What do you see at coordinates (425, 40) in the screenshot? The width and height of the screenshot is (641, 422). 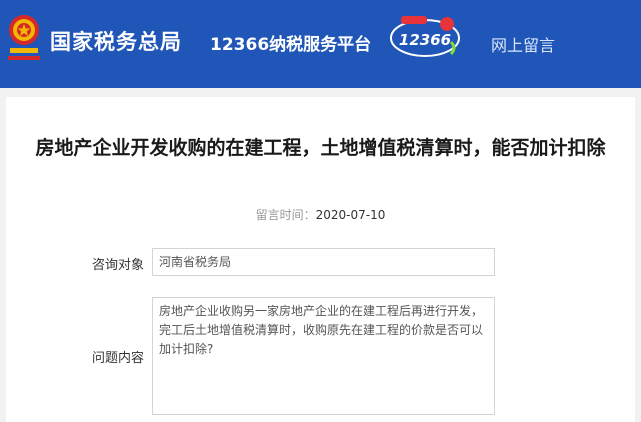 I see `badge-number: 12366` at bounding box center [425, 40].